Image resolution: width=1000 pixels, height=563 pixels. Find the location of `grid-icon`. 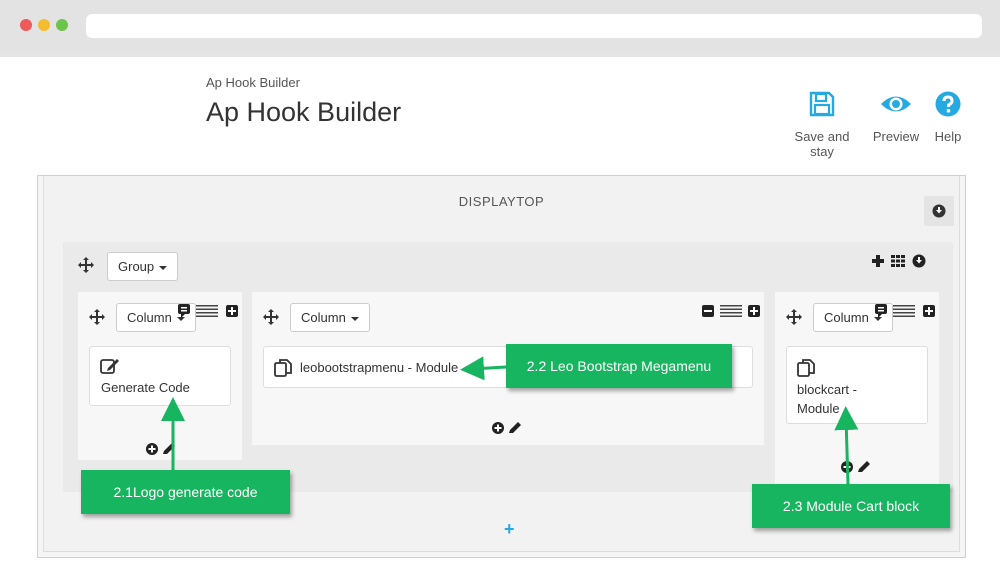

grid-icon is located at coordinates (898, 261).